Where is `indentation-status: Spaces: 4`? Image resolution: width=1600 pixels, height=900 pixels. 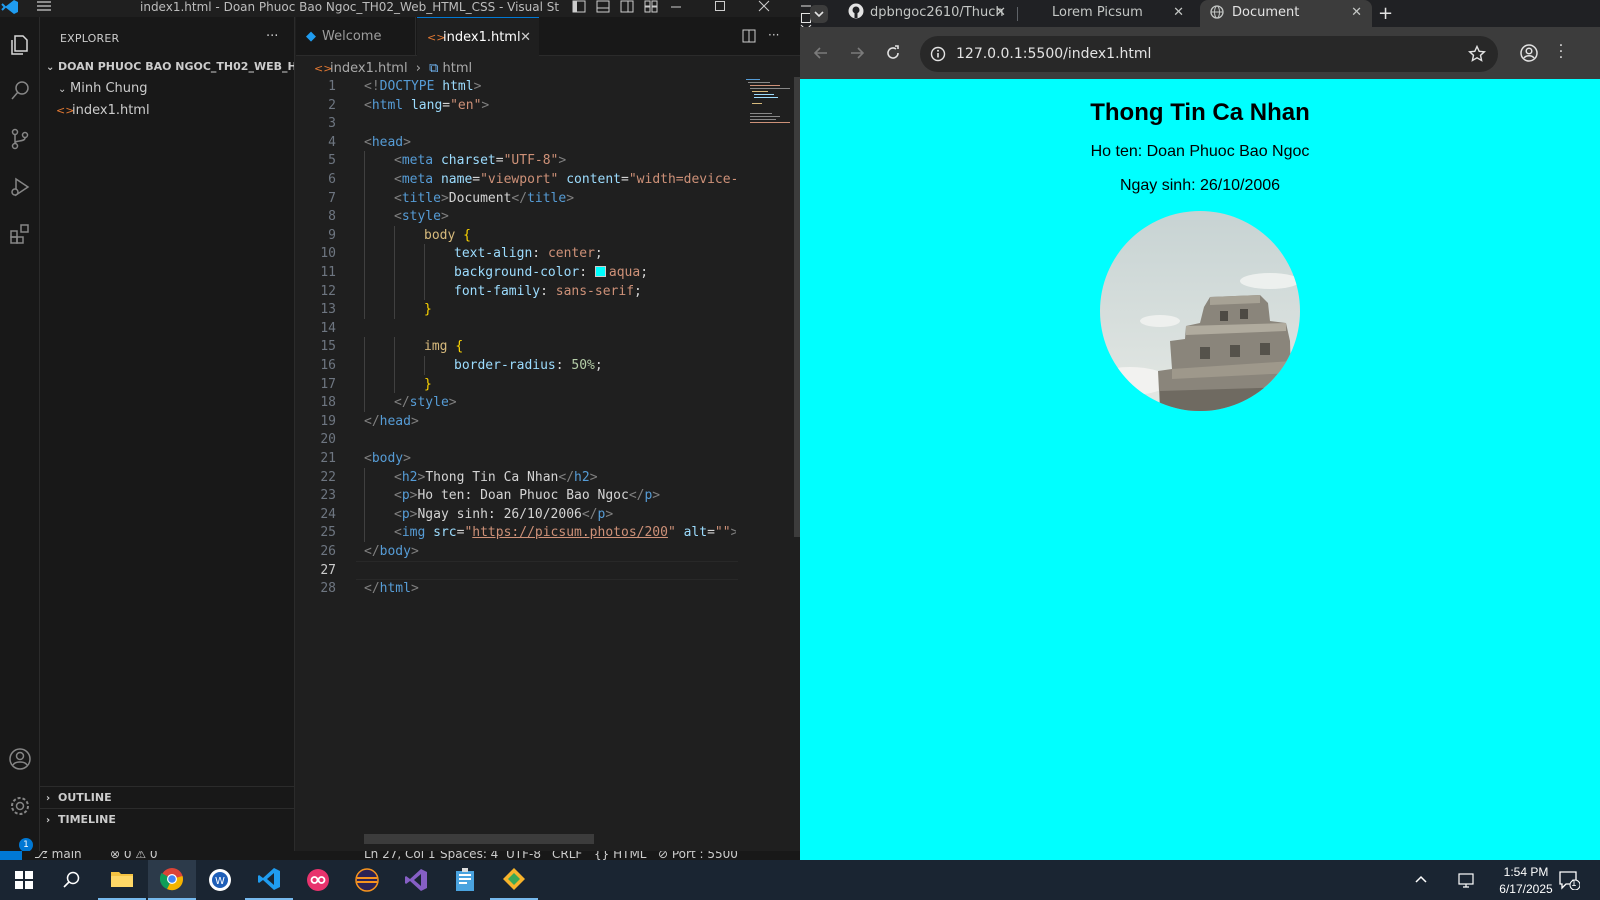
indentation-status: Spaces: 4 is located at coordinates (469, 855).